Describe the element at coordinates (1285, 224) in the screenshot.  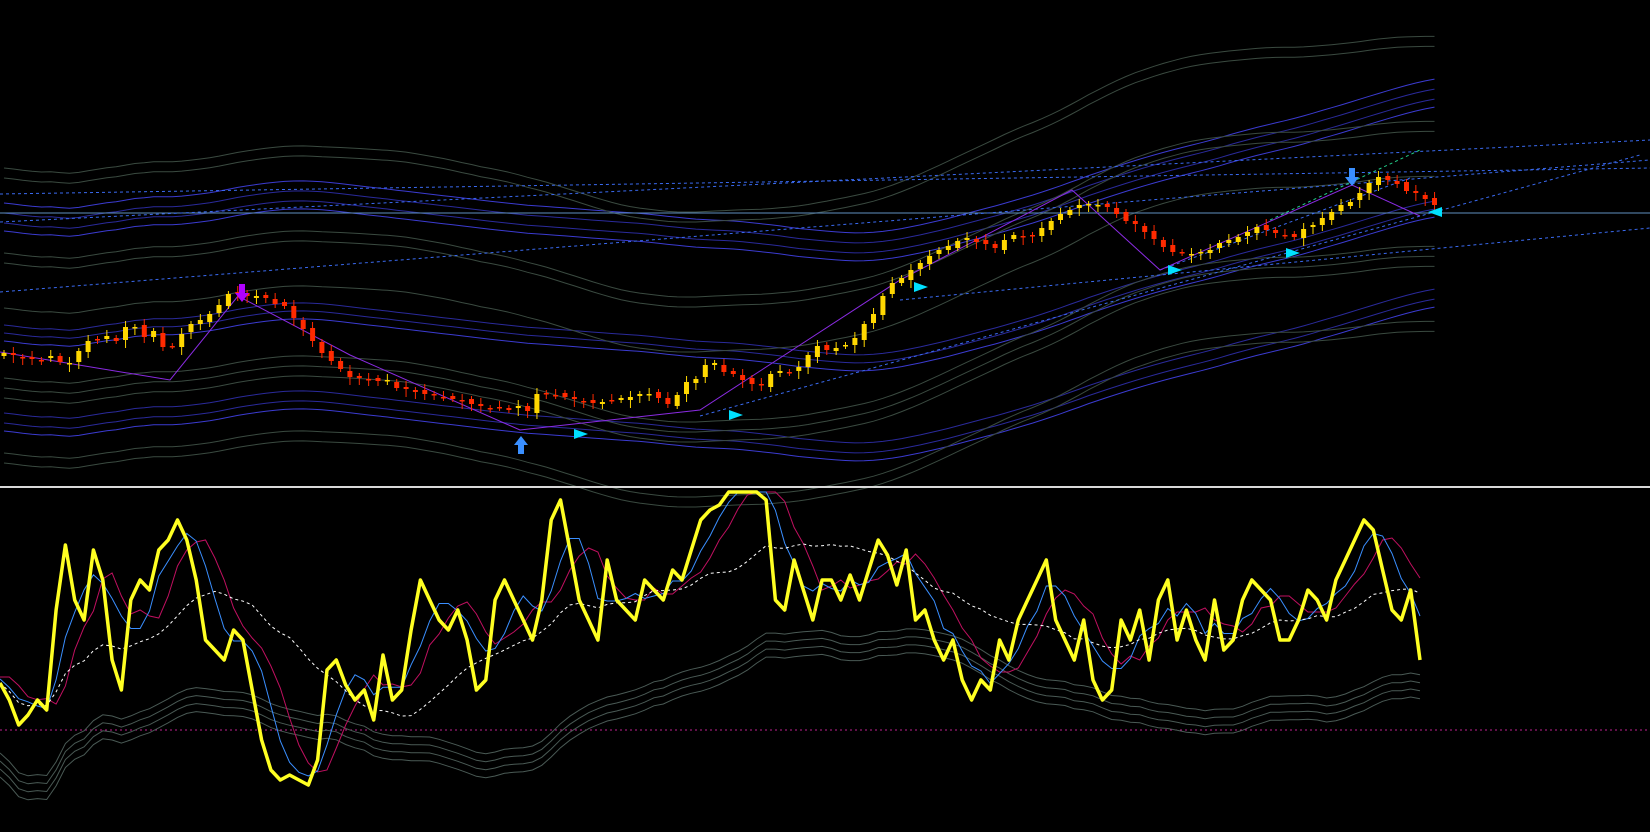
I see `trend-line` at that location.